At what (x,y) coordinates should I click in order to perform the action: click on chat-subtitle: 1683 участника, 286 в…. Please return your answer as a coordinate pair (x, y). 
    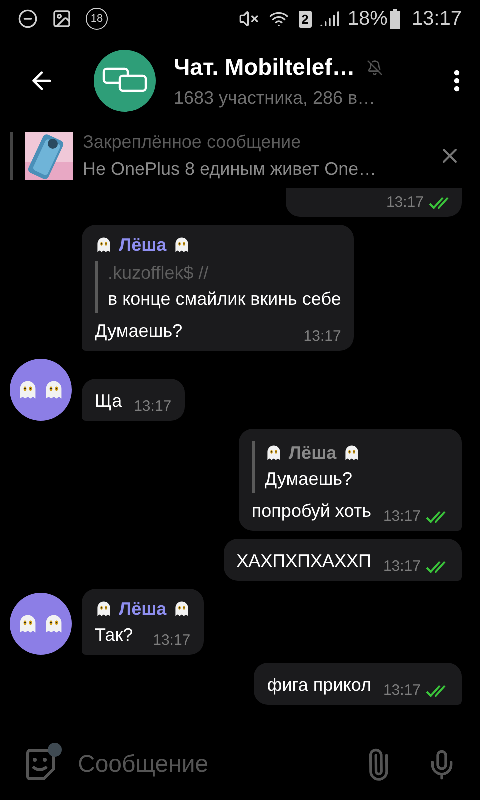
    Looking at the image, I should click on (275, 98).